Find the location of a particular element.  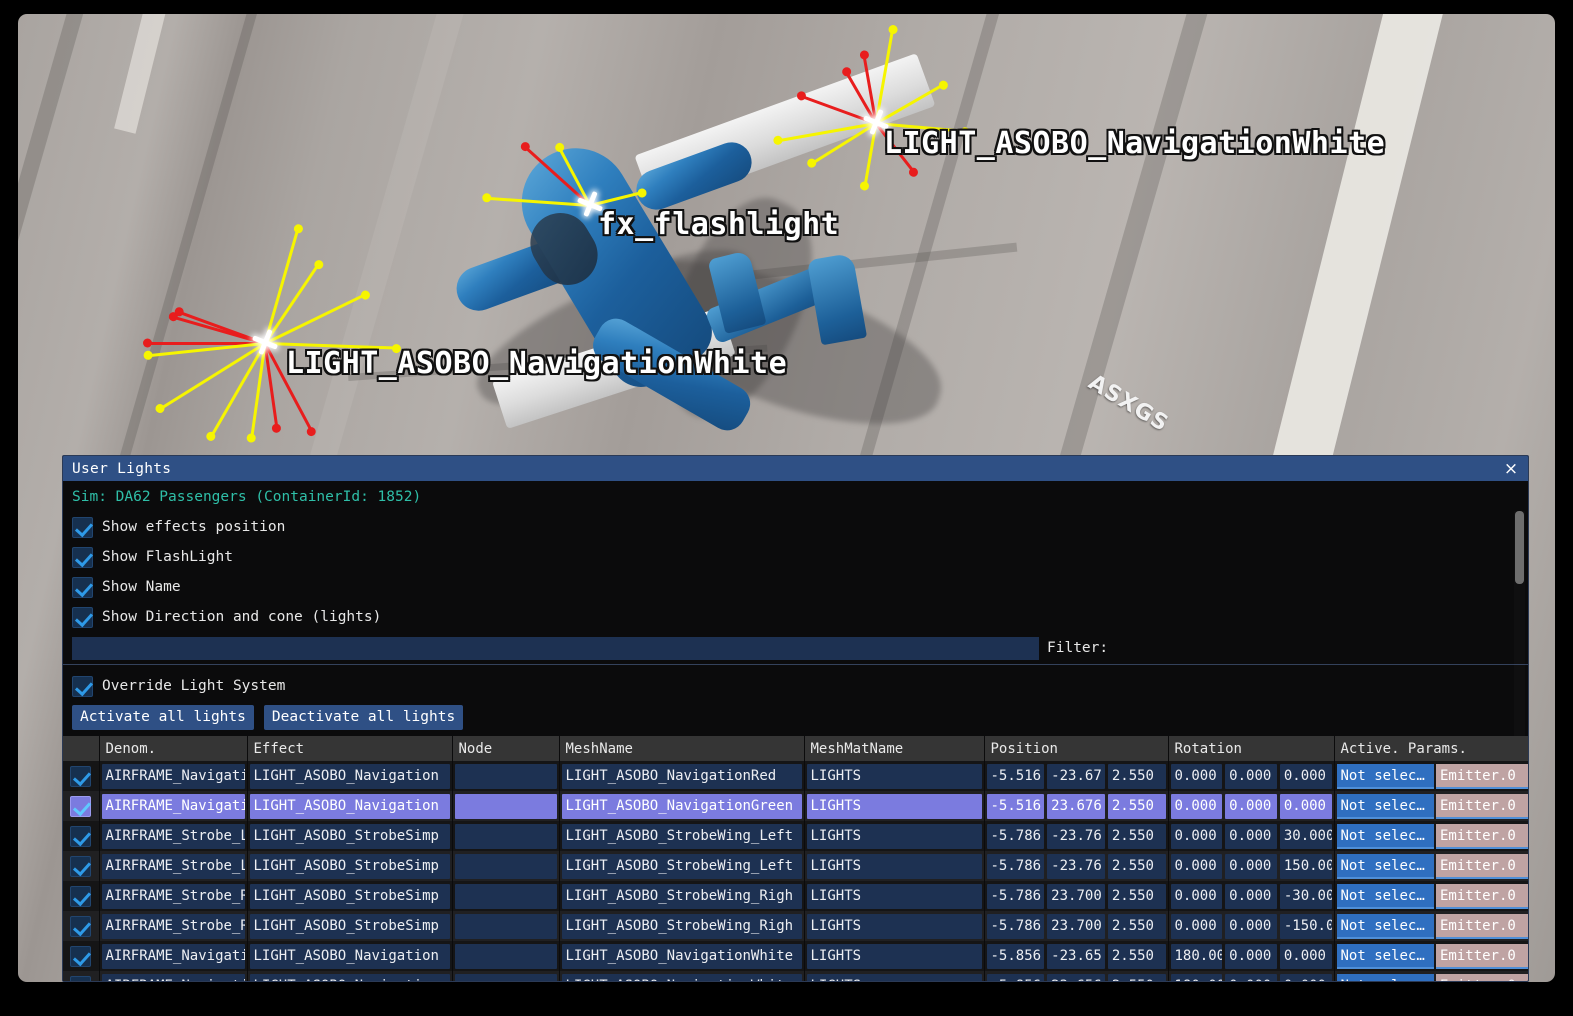

cell-denom-value: AIRFRAME_Strobe_L is located at coordinates (173, 836).